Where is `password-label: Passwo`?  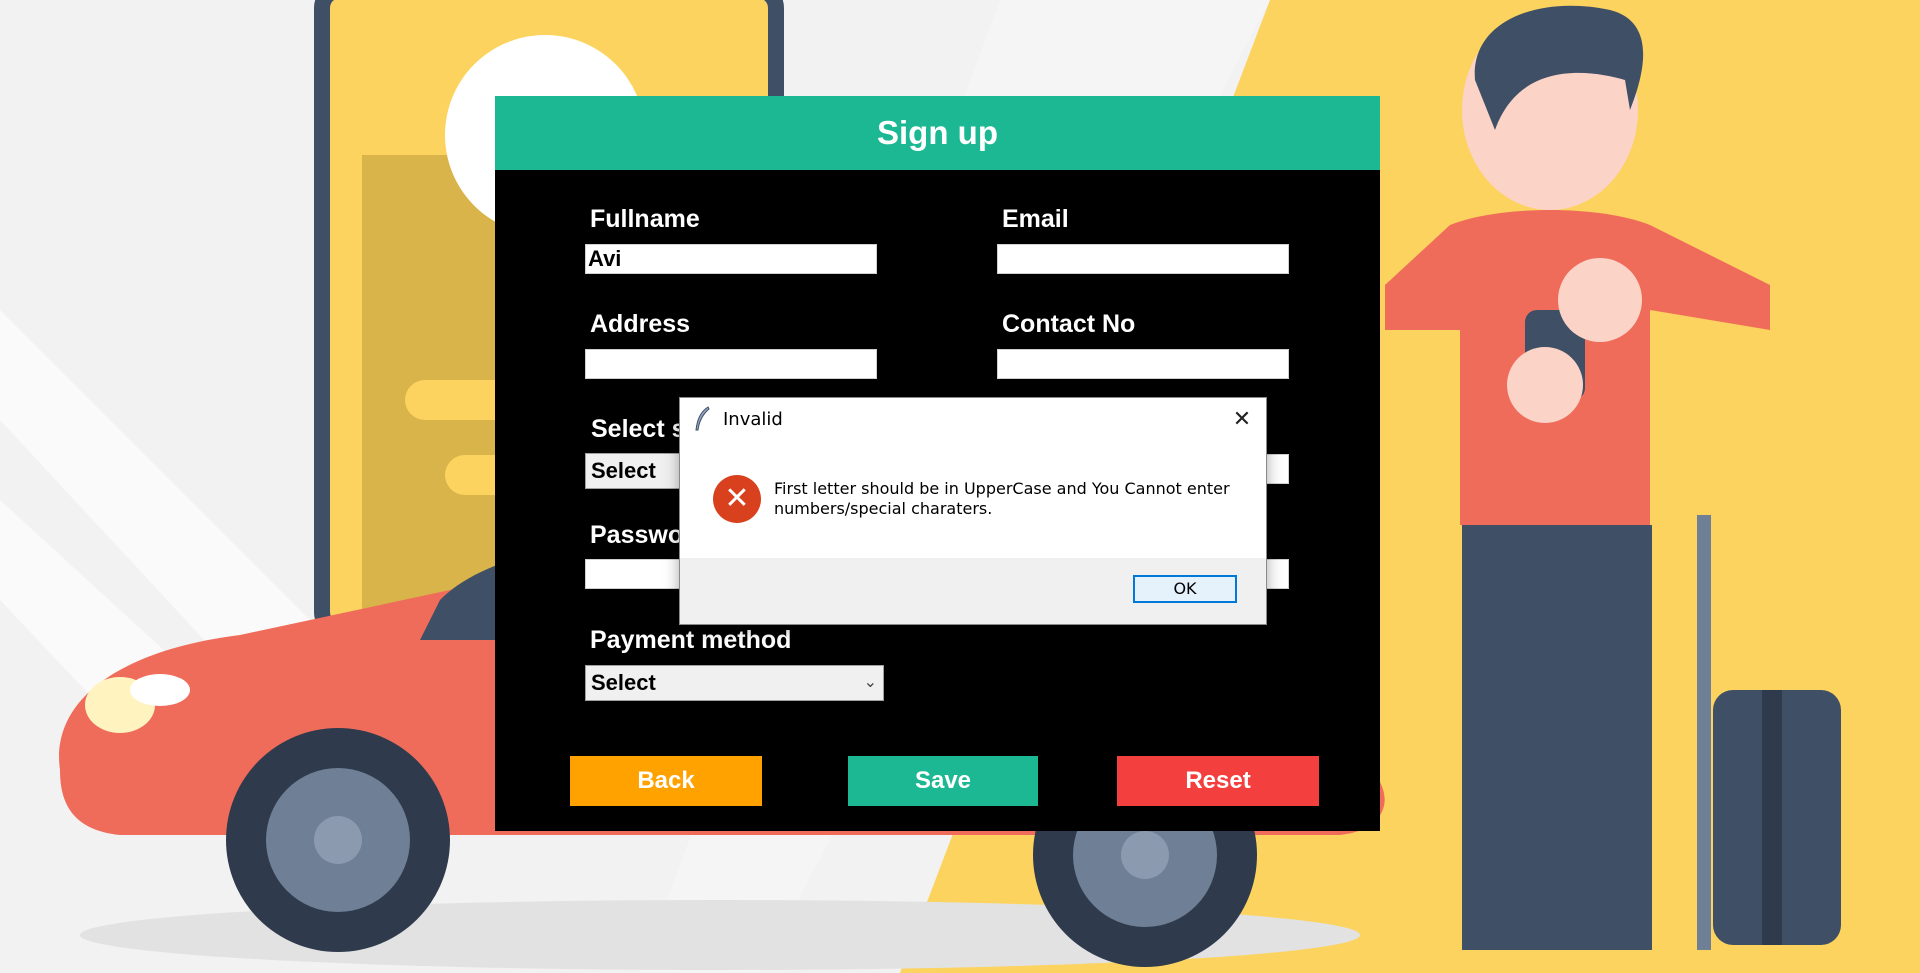
password-label: Passwo is located at coordinates (637, 535).